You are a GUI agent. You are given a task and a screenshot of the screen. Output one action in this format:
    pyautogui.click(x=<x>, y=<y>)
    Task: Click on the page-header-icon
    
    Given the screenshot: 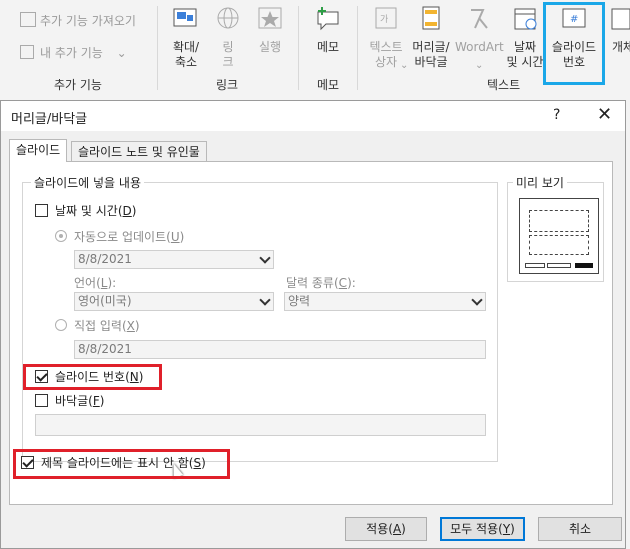 What is the action you would take?
    pyautogui.click(x=431, y=18)
    